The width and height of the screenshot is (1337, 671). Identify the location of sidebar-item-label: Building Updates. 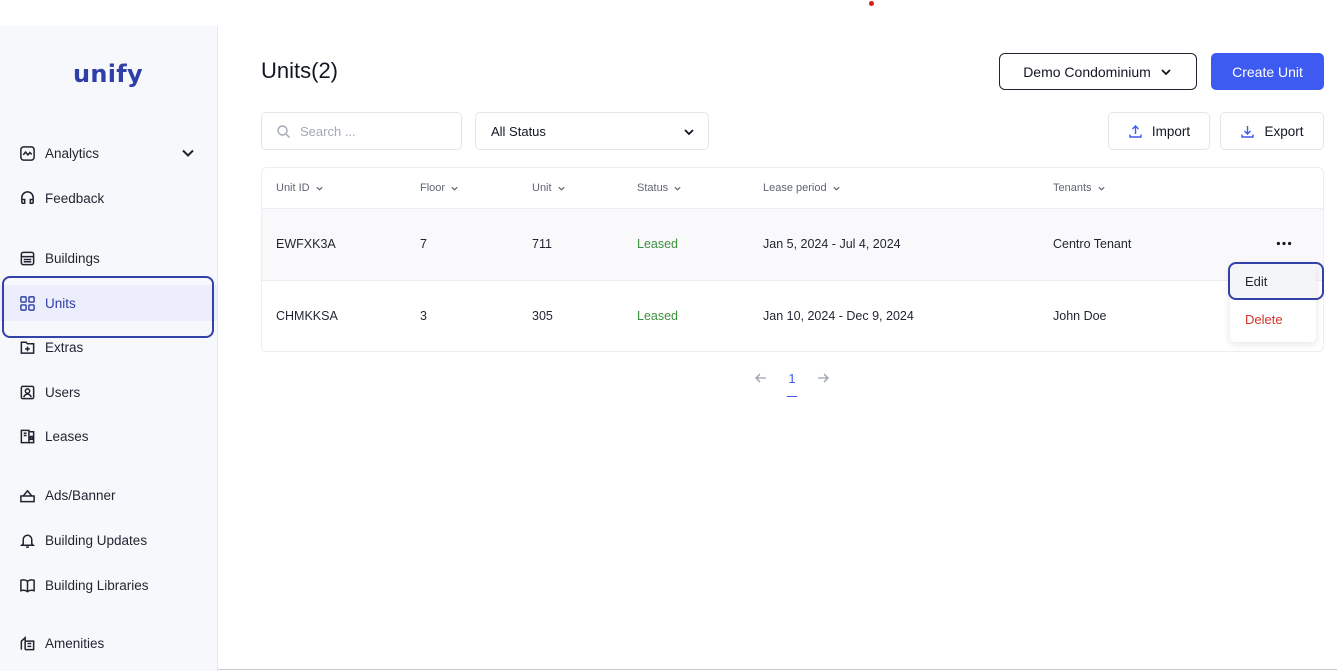
(96, 540).